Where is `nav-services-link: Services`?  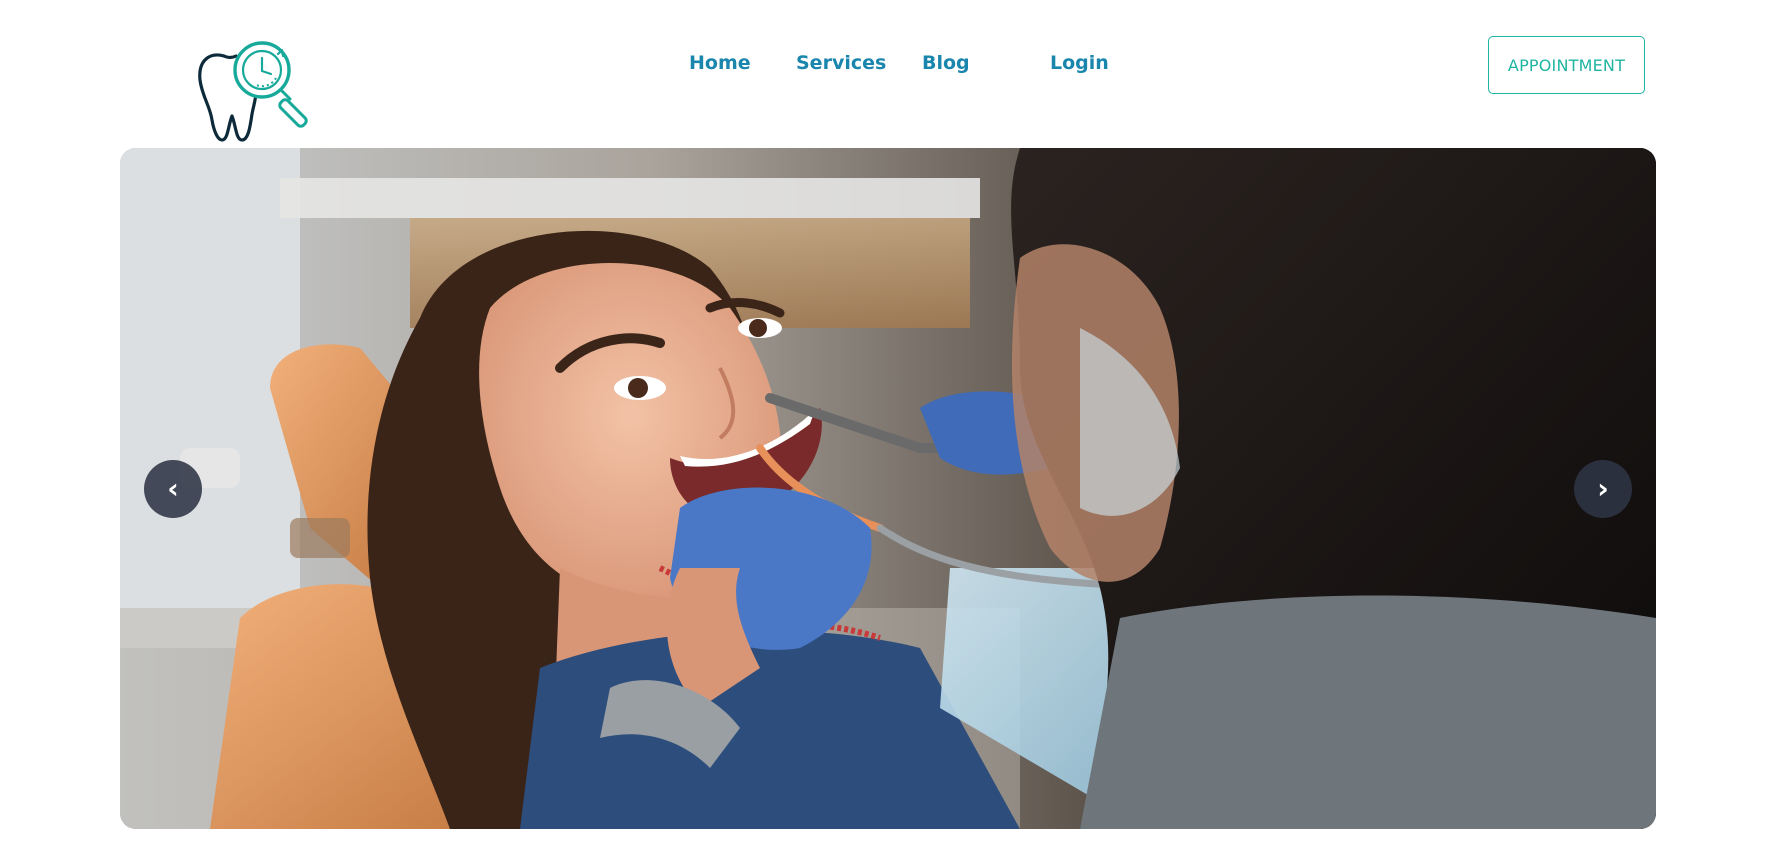 nav-services-link: Services is located at coordinates (841, 63).